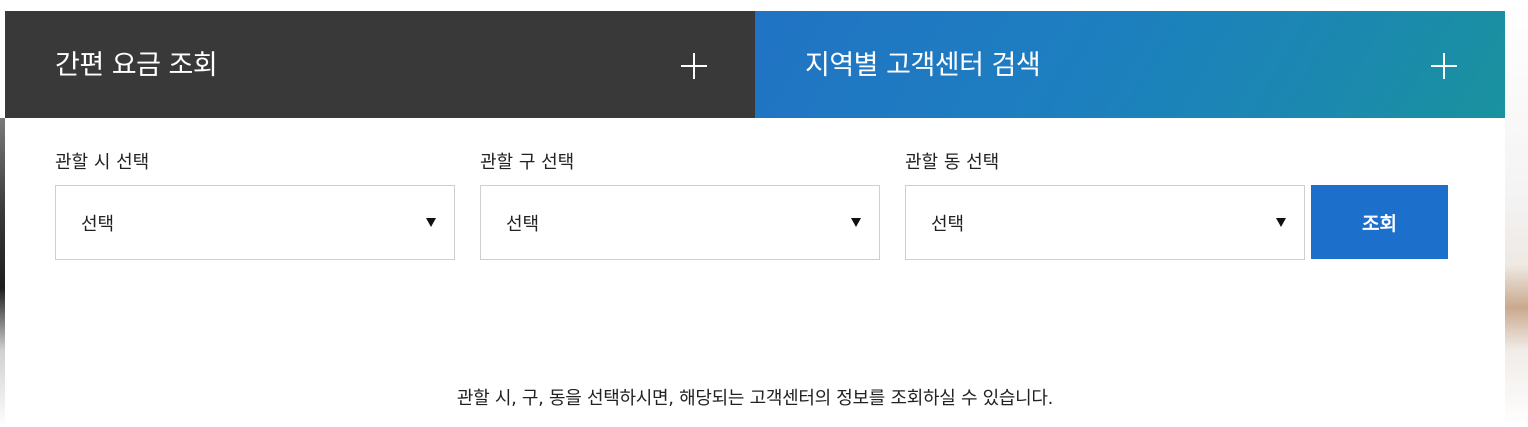 The width and height of the screenshot is (1528, 427). Describe the element at coordinates (952, 162) in the screenshot. I see `dong-select-label: 관할 동 선택` at that location.